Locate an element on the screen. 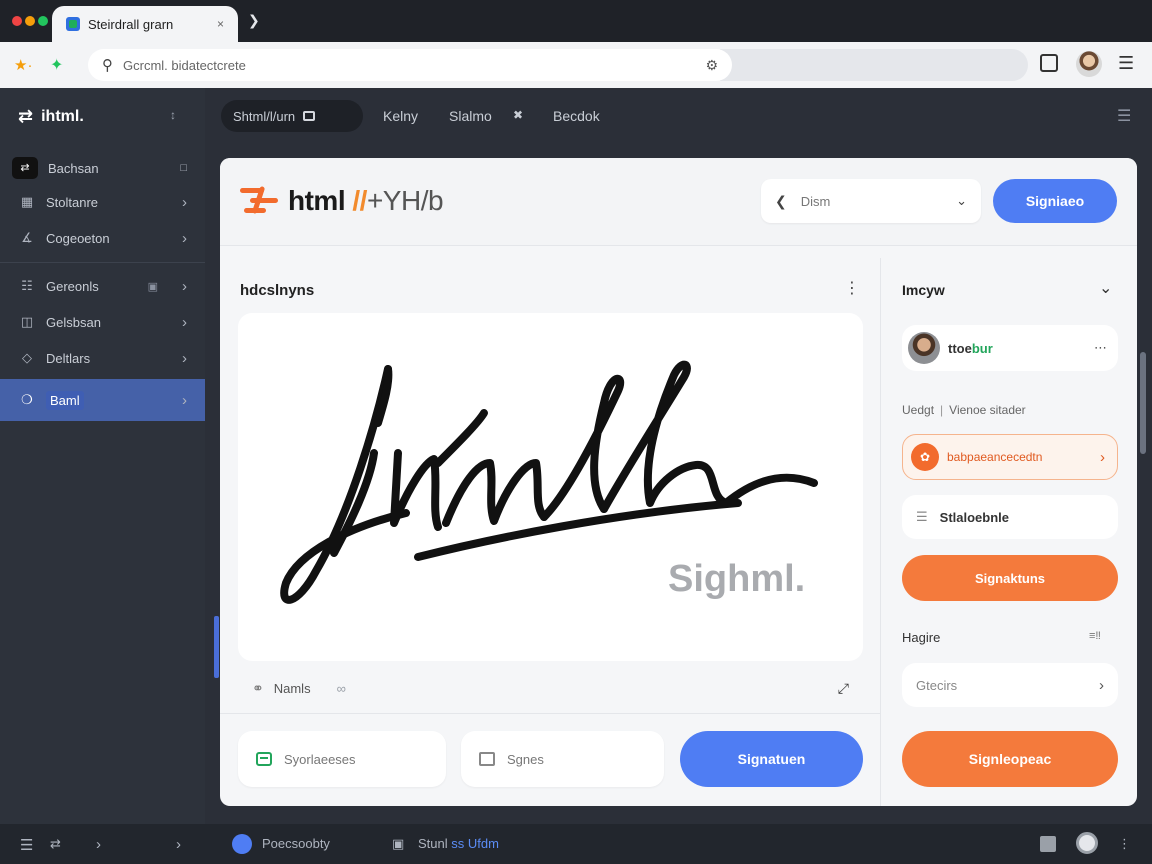  brand-mark-icon is located at coordinates (259, 201).